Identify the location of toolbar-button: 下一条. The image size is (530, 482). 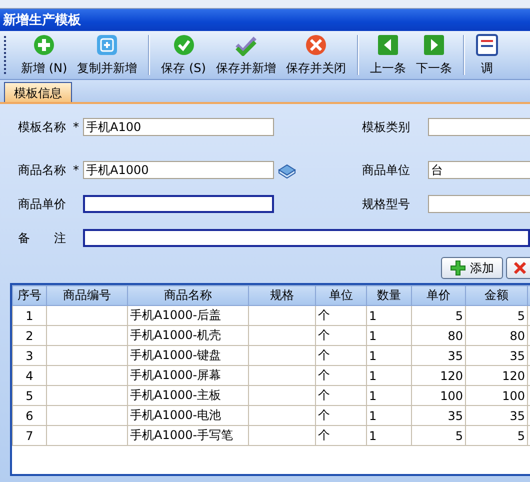
(433, 55).